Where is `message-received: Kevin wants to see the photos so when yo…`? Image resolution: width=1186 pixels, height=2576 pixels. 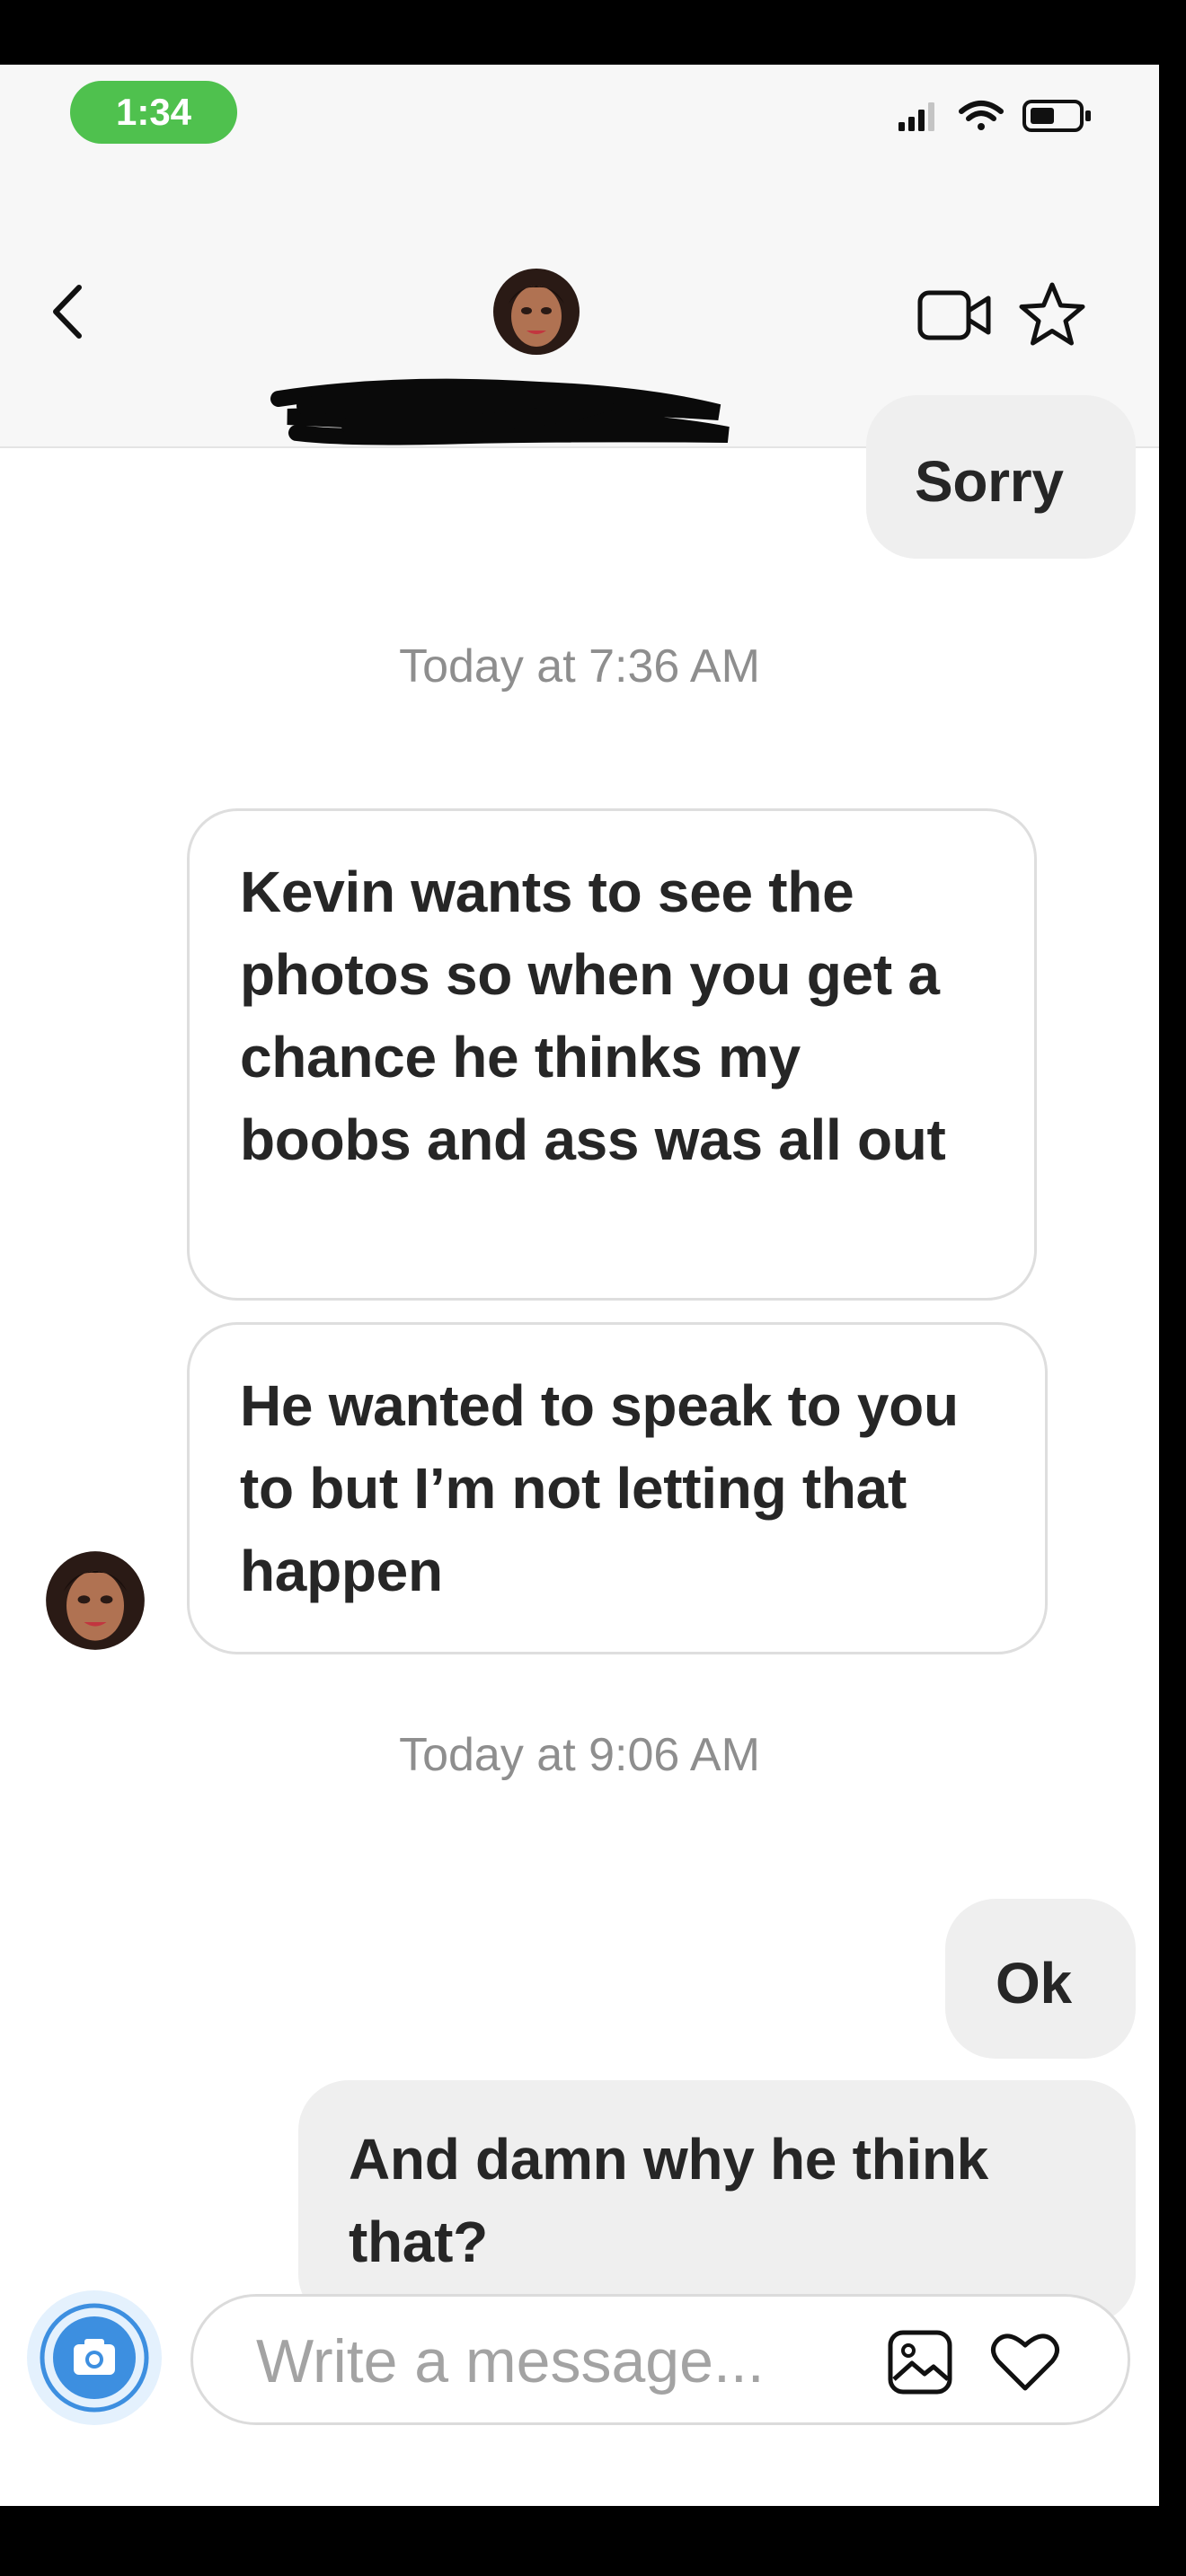 message-received: Kevin wants to see the photos so when yo… is located at coordinates (612, 1054).